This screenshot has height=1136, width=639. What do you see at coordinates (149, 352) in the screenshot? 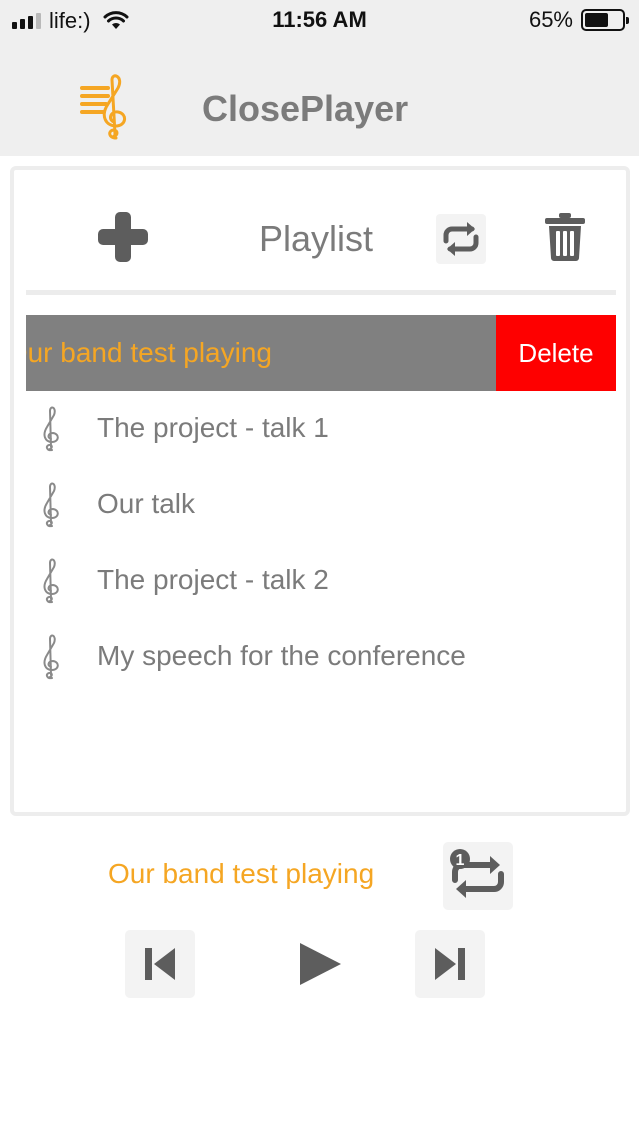
I see `swiped-track-title: Our band test playing` at bounding box center [149, 352].